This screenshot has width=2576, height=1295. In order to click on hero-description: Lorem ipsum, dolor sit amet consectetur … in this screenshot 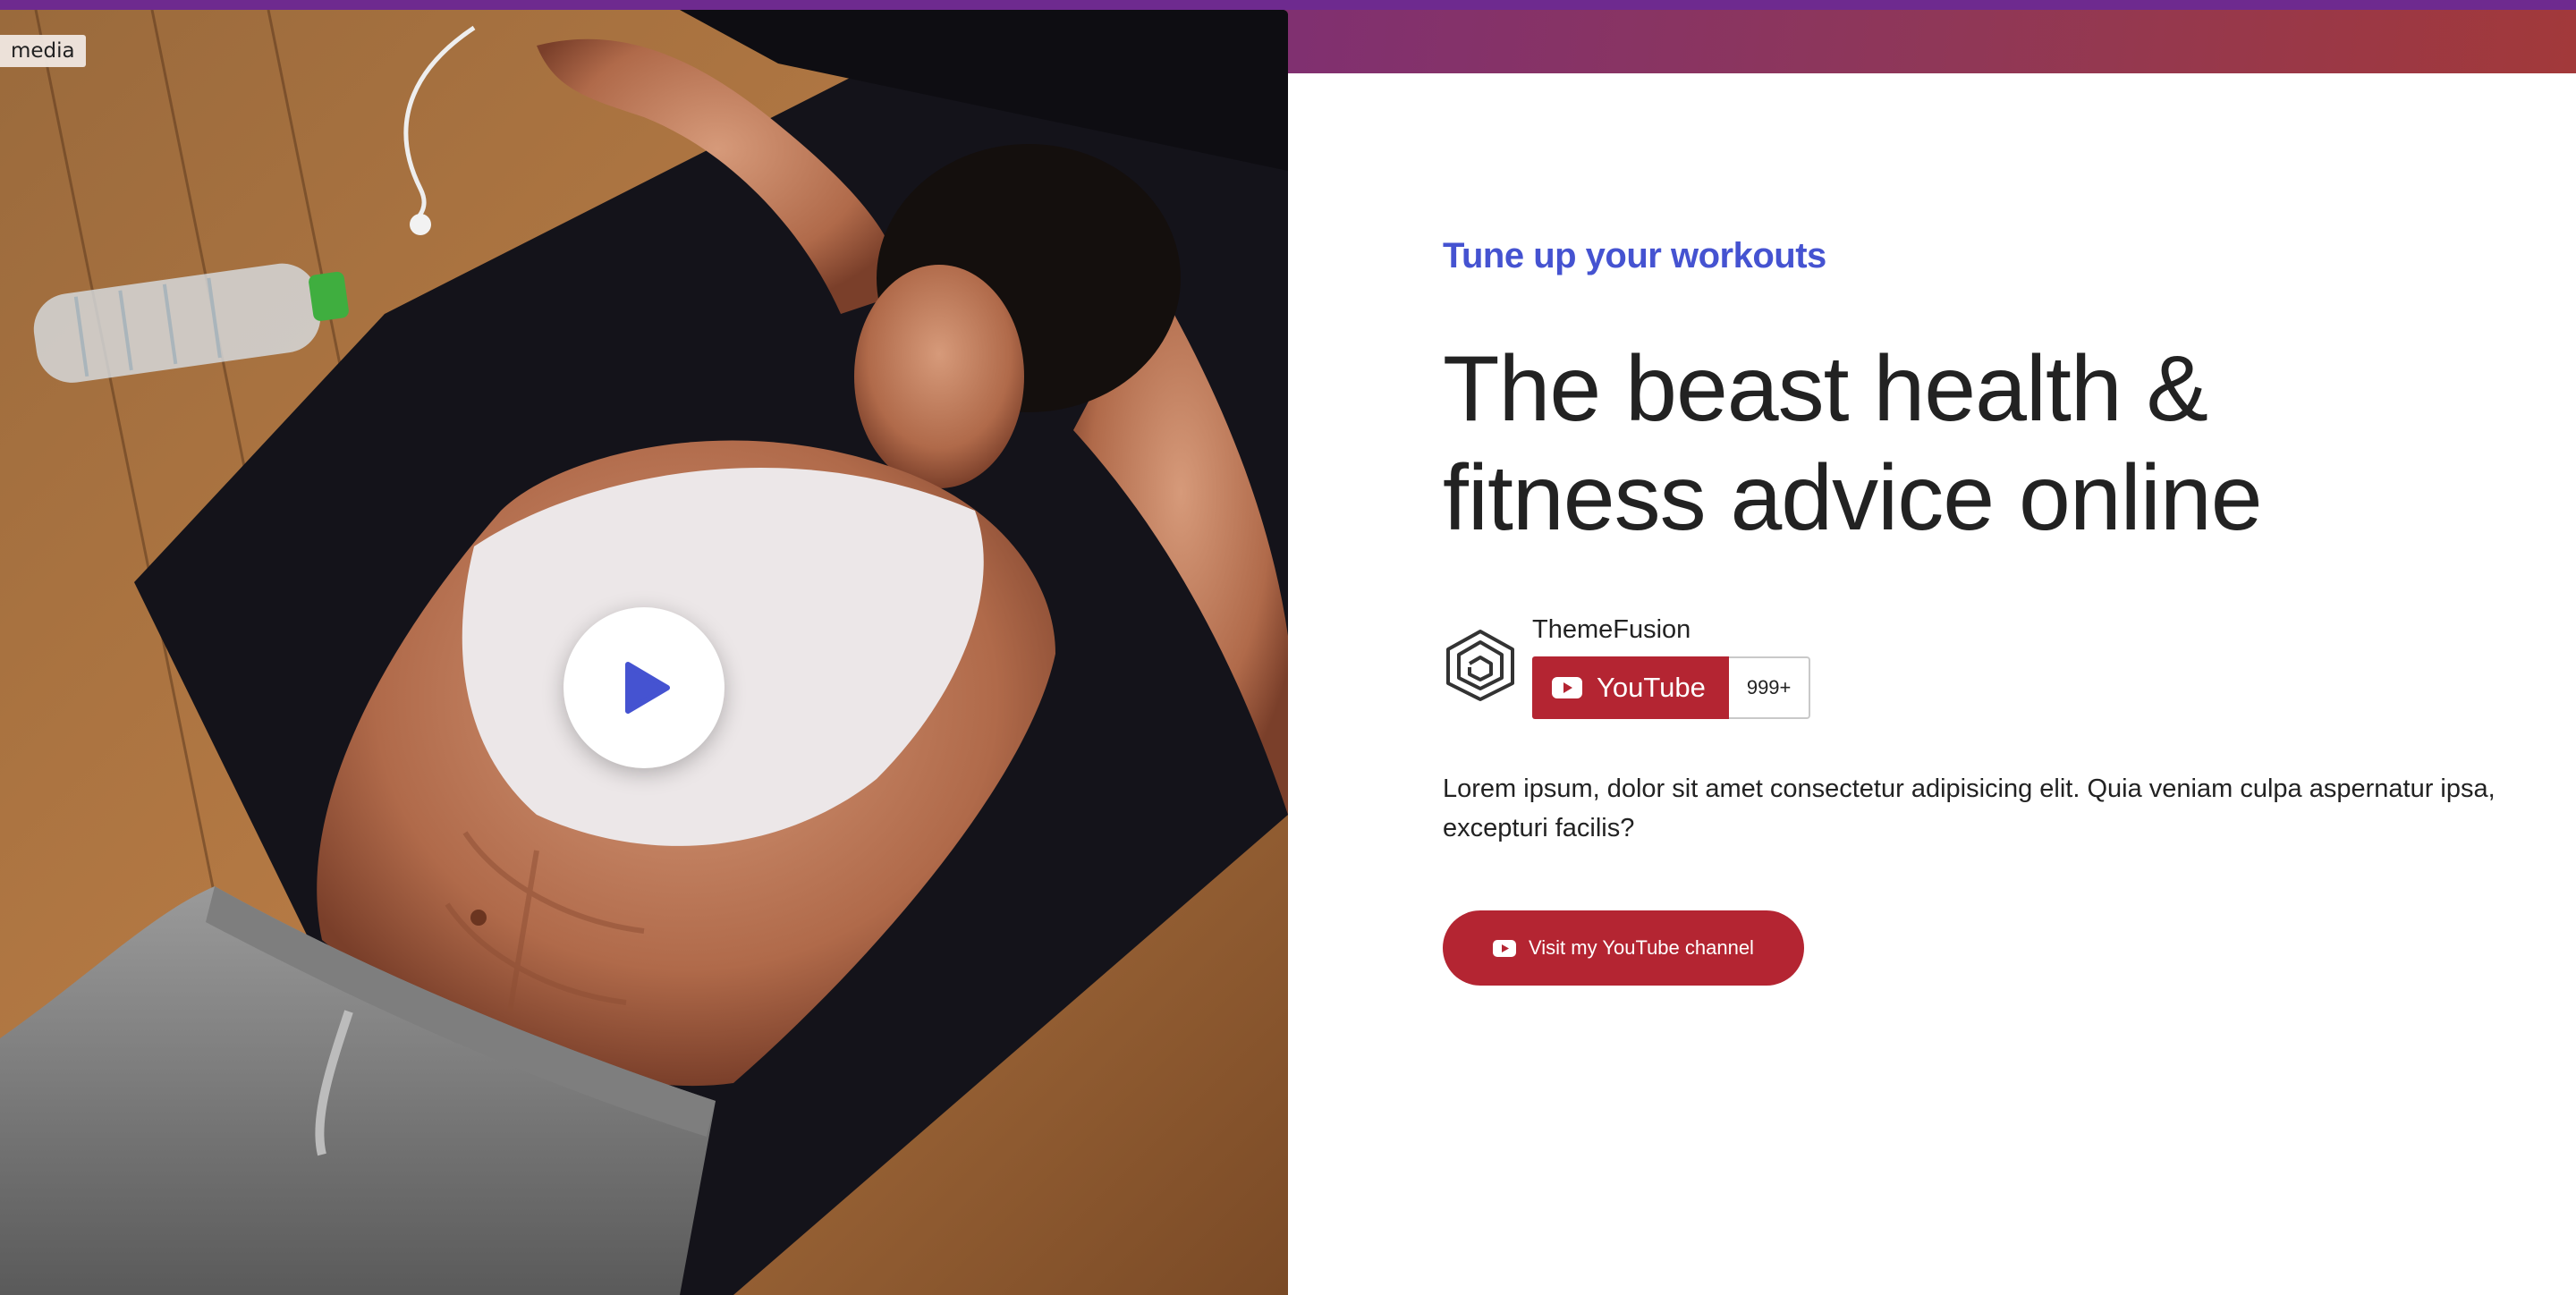, I will do `click(1969, 808)`.